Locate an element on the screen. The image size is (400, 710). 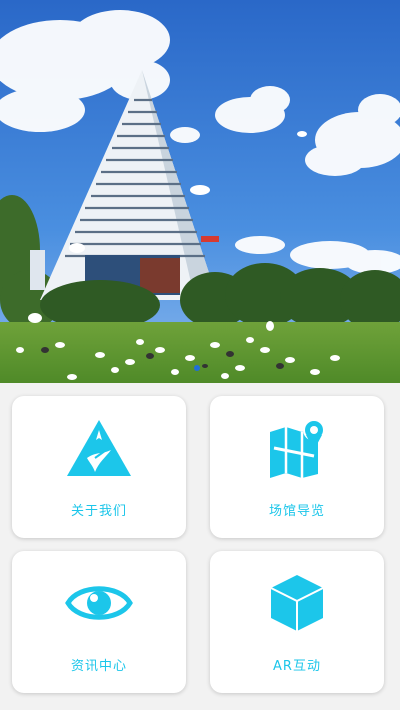
card-label: 资讯中心 is located at coordinates (98, 666).